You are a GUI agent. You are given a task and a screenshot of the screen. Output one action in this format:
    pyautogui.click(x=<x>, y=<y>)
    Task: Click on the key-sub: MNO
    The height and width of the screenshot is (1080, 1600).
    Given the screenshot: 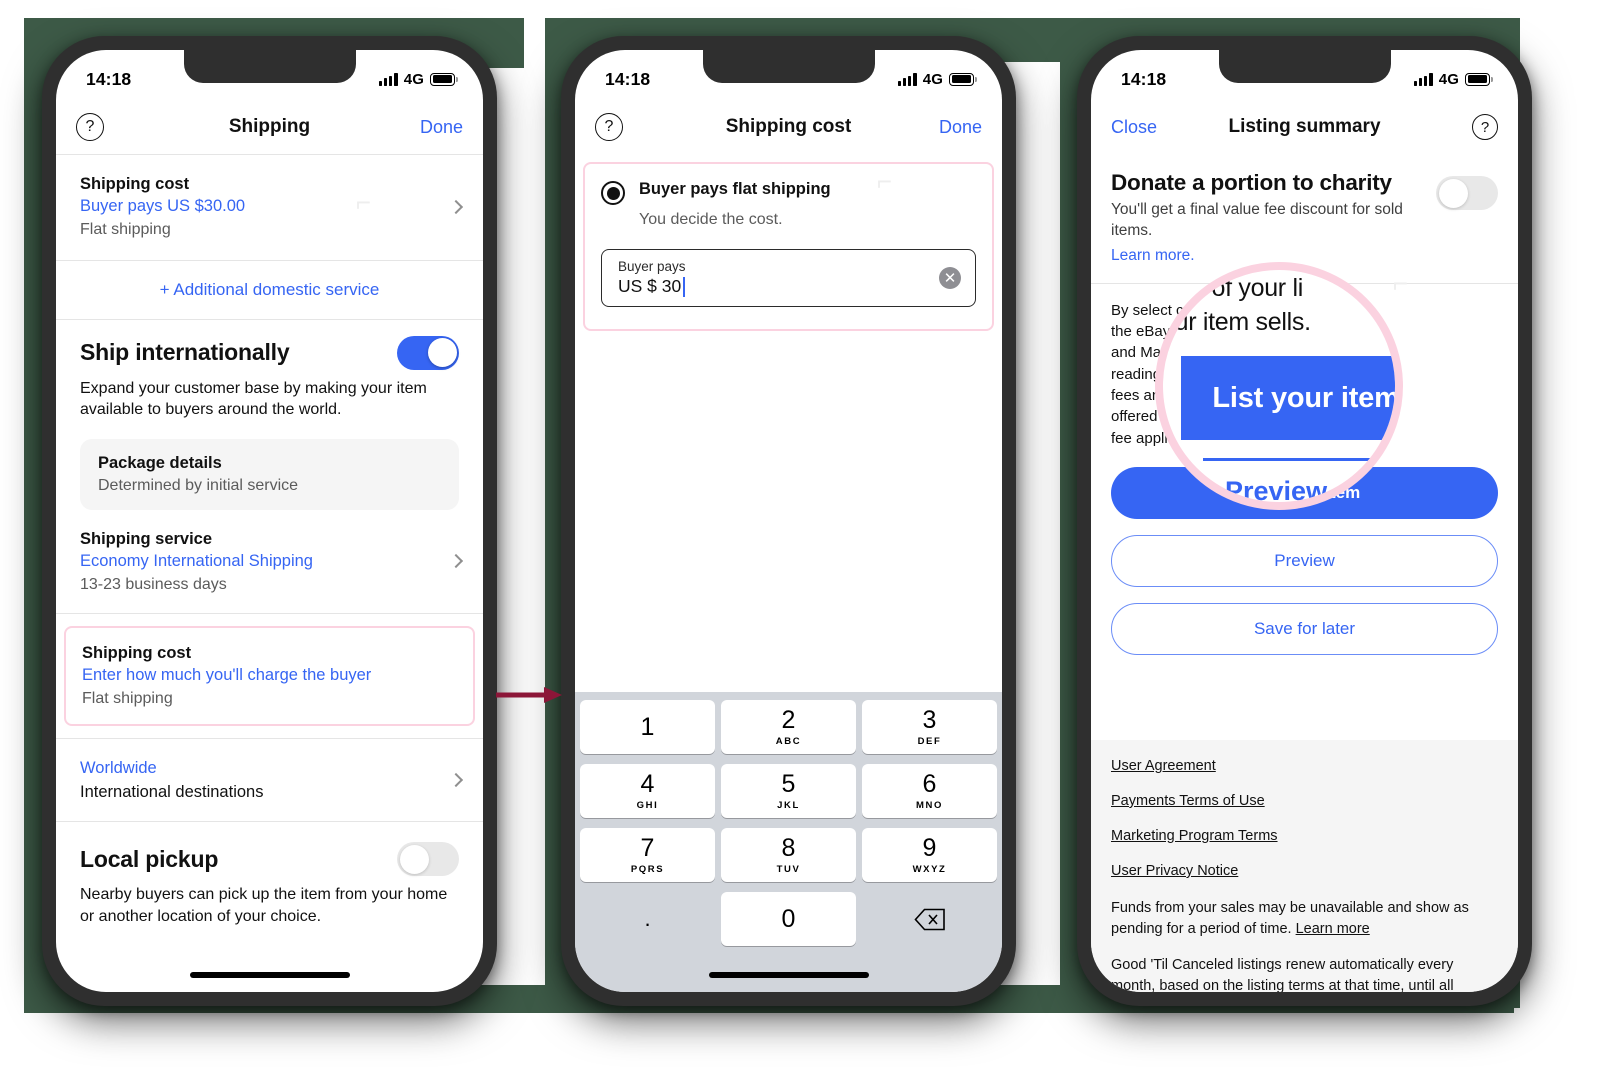 What is the action you would take?
    pyautogui.click(x=929, y=805)
    